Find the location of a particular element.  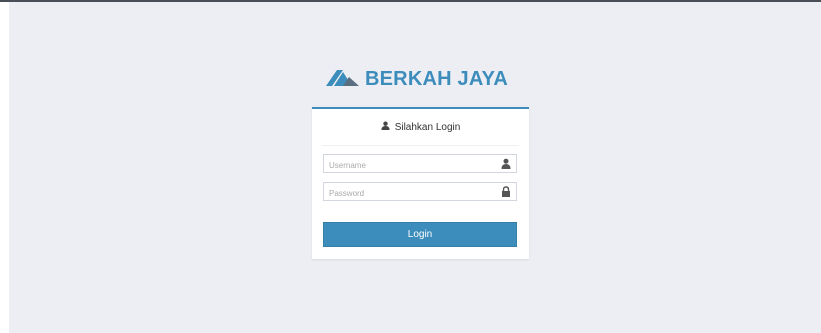

password-field is located at coordinates (420, 192).